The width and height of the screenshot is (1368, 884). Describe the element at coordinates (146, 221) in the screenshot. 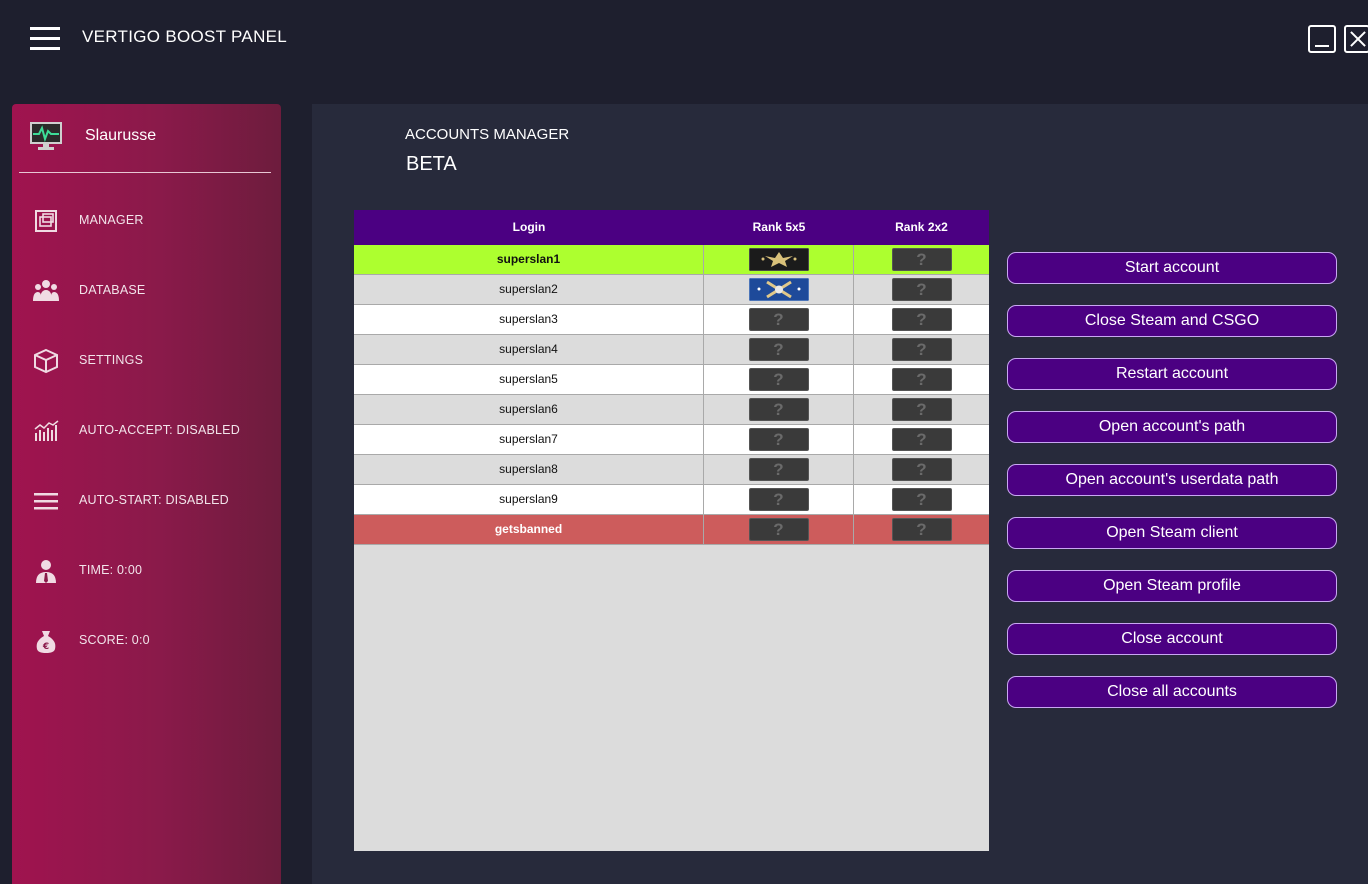

I see `sidebar-item-manager: MANAGER` at that location.